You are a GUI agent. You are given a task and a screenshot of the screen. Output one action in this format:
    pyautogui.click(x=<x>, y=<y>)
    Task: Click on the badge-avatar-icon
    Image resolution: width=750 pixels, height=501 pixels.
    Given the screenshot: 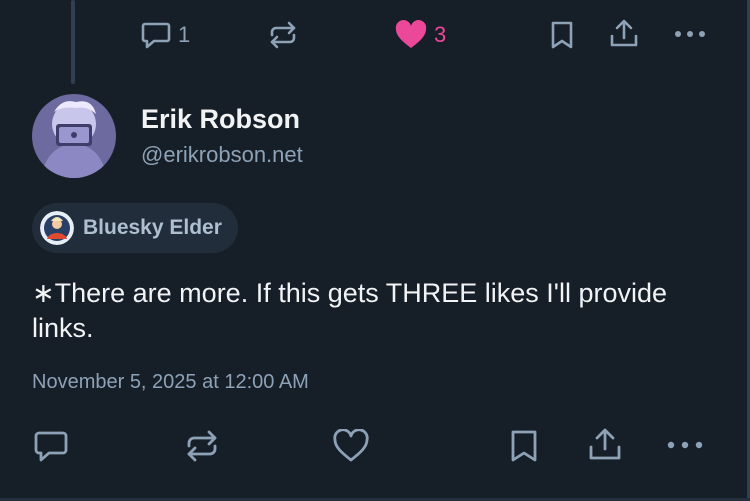 What is the action you would take?
    pyautogui.click(x=57, y=228)
    